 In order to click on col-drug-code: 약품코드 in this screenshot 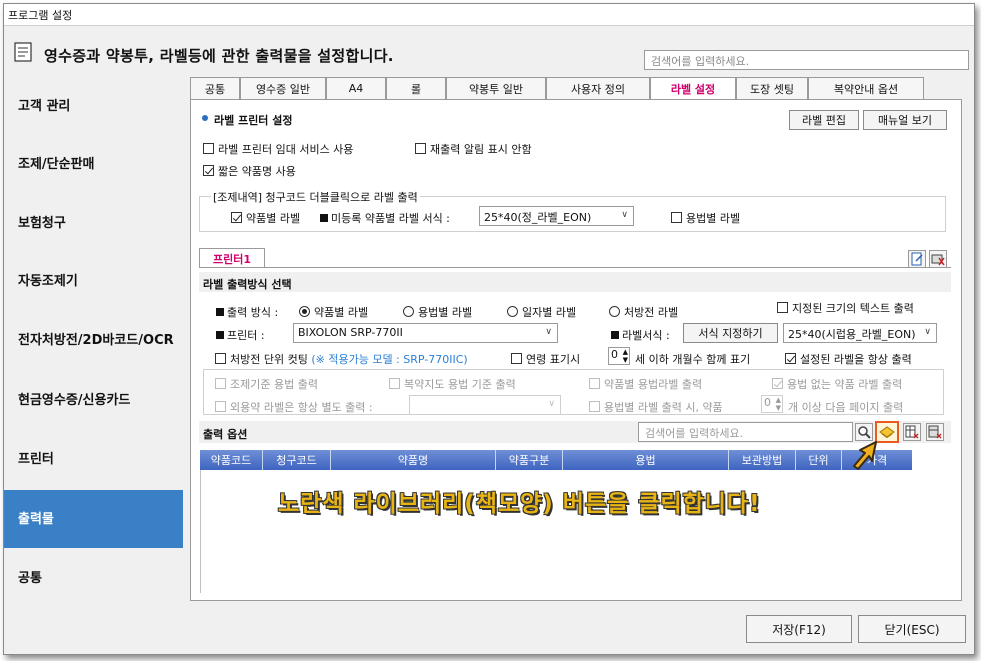, I will do `click(231, 460)`.